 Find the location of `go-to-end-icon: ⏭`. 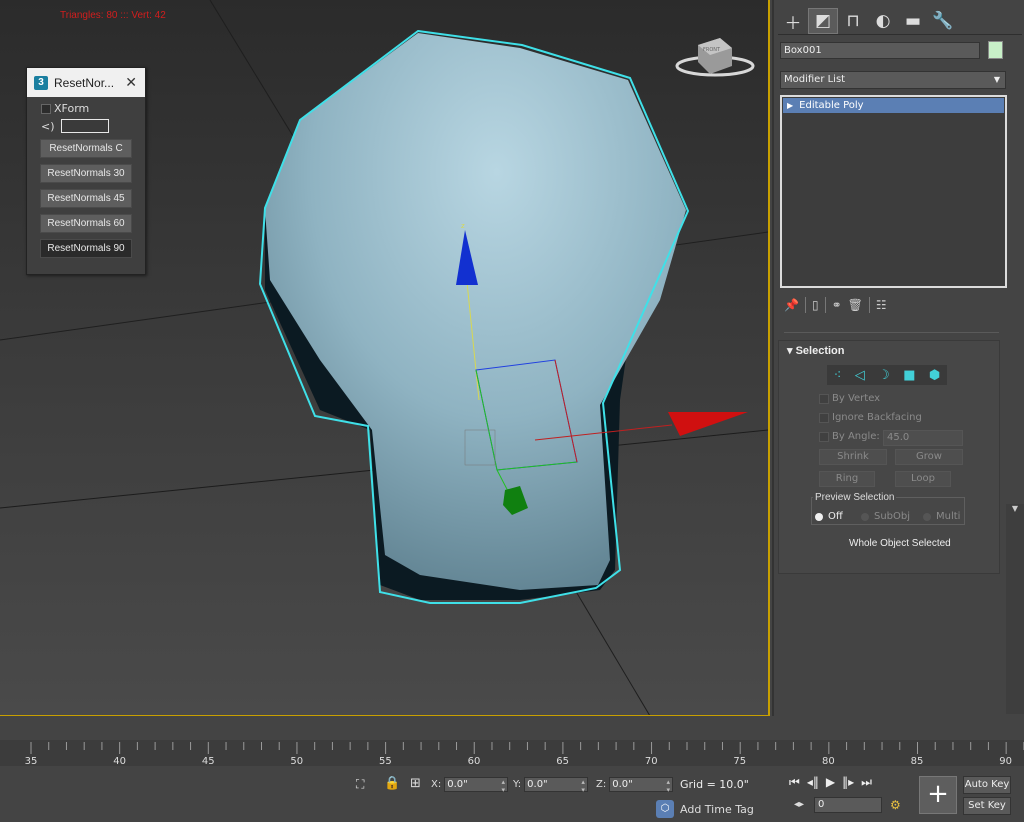

go-to-end-icon: ⏭ is located at coordinates (866, 784).